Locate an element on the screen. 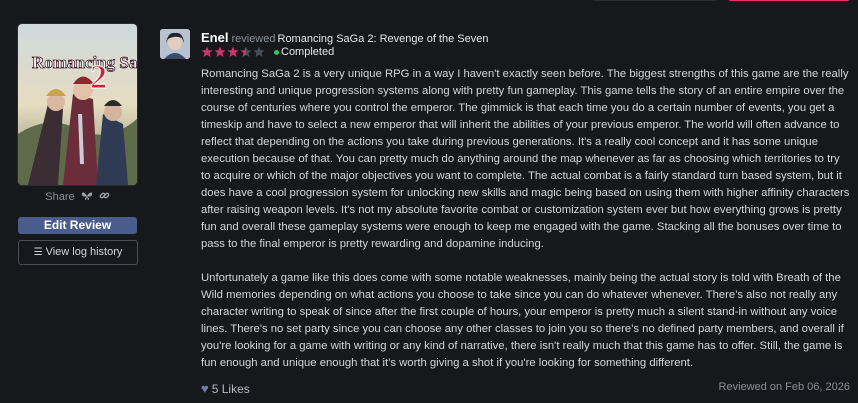  avatar is located at coordinates (175, 44).